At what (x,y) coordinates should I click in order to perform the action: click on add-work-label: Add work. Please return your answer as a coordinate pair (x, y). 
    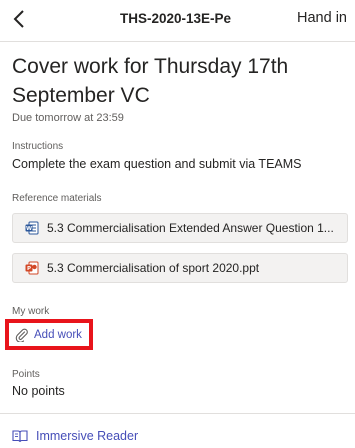
    Looking at the image, I should click on (58, 334).